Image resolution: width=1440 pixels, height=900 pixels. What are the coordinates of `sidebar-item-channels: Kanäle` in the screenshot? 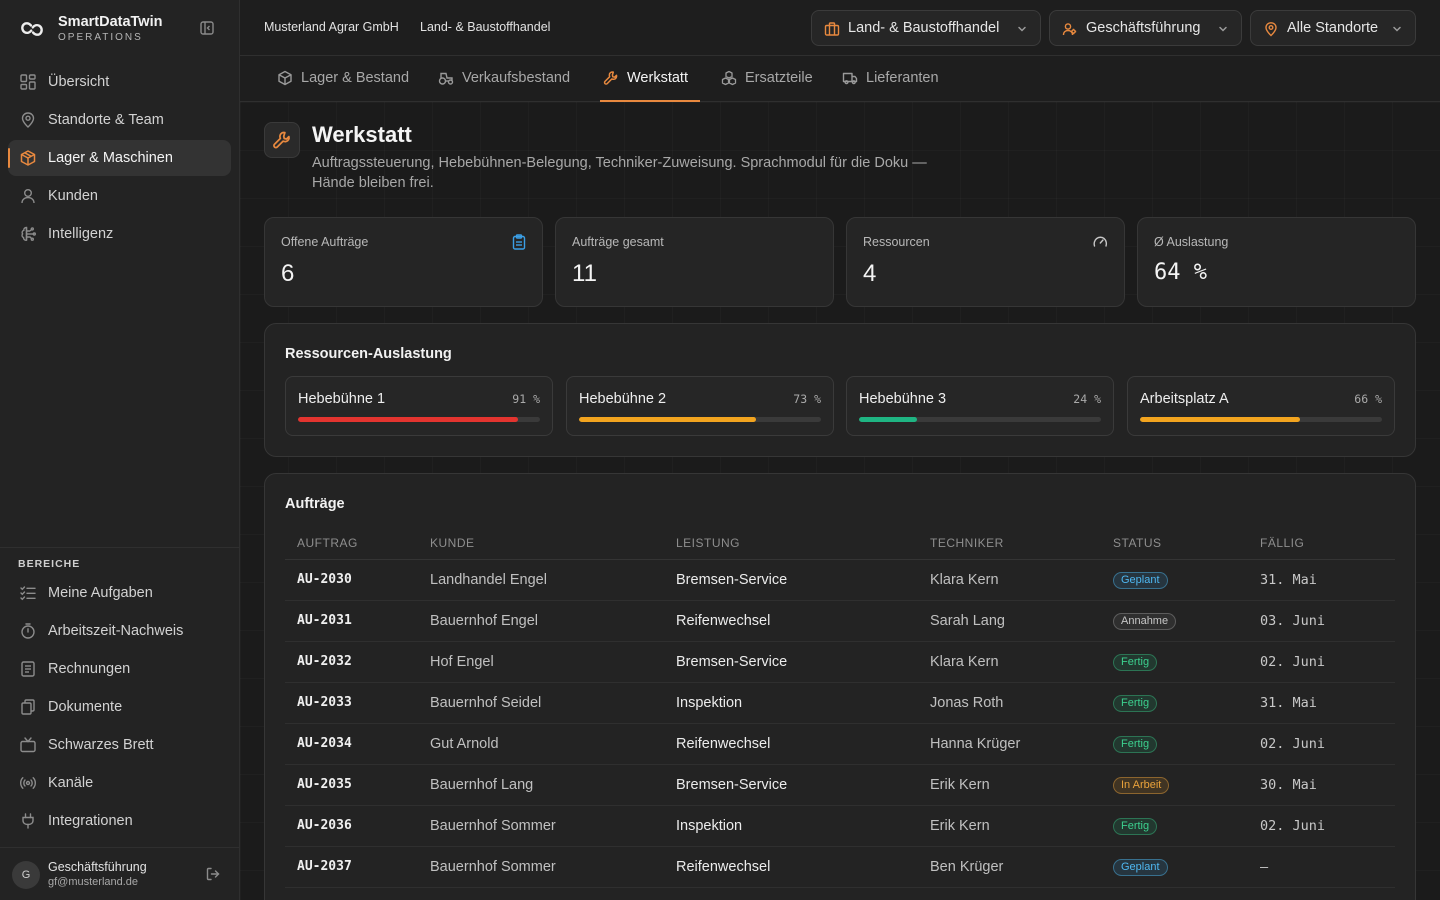 It's located at (119, 783).